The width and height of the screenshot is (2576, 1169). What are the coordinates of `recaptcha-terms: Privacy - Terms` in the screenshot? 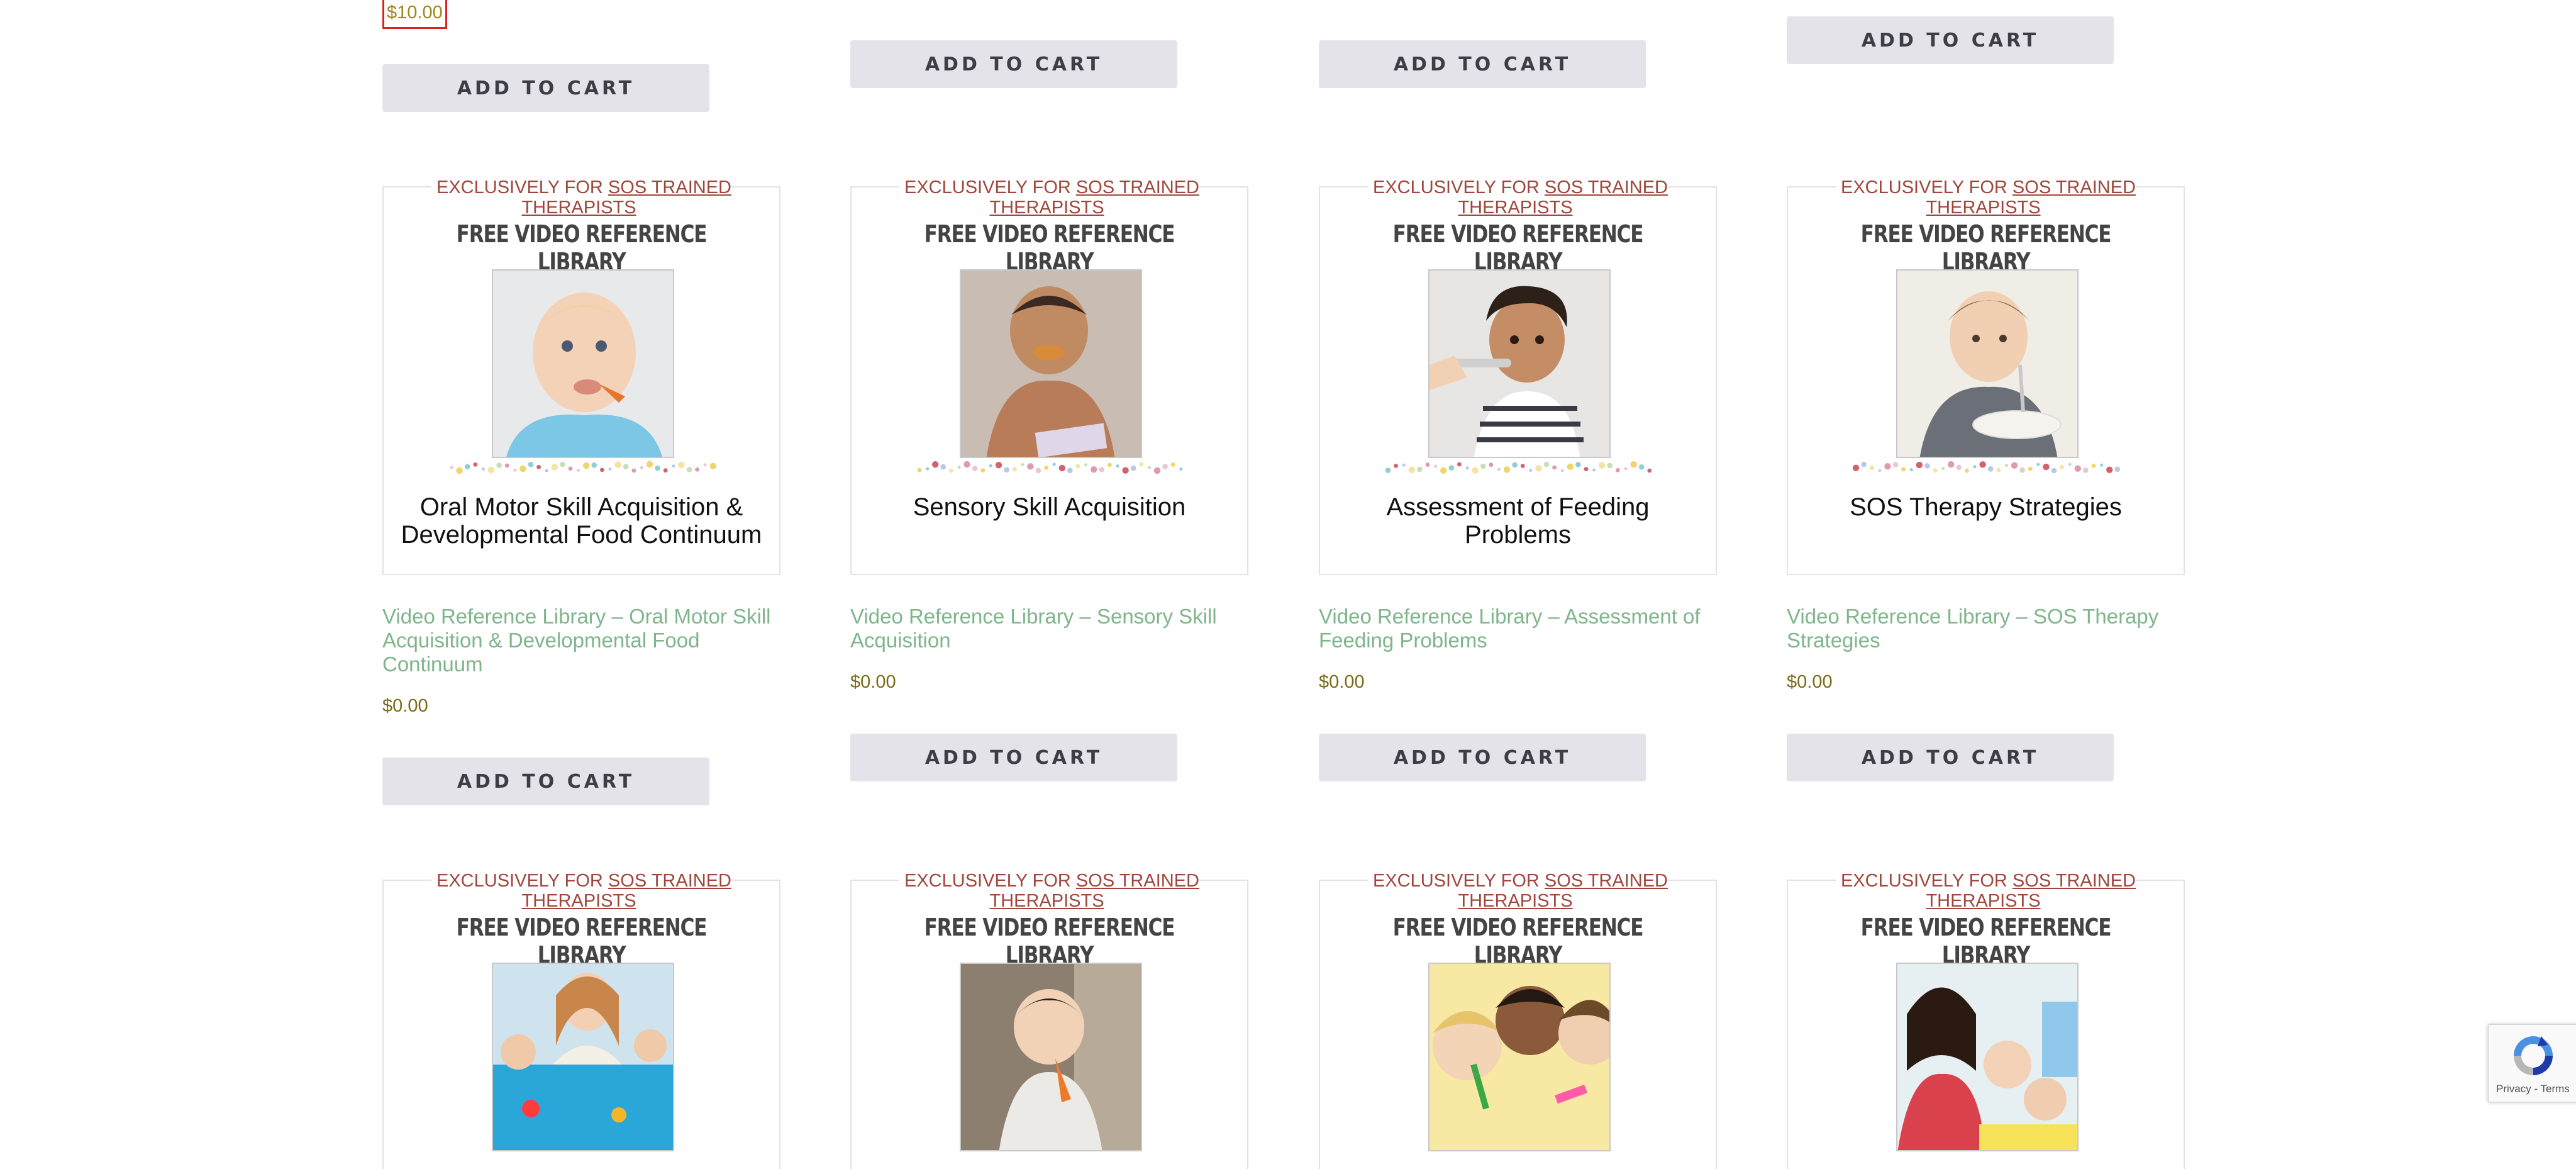 It's located at (2533, 1089).